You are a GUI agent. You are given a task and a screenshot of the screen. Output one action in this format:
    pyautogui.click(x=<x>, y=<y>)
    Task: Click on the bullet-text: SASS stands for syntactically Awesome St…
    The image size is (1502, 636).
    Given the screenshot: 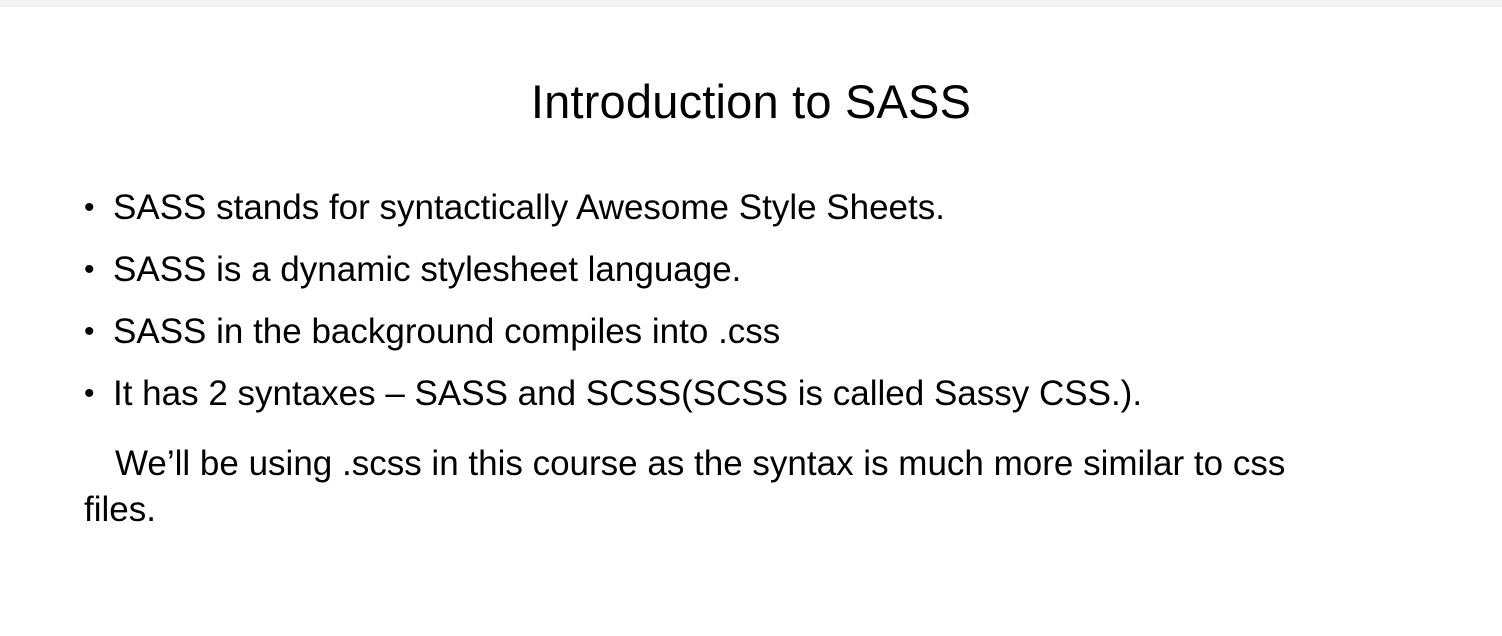 What is the action you would take?
    pyautogui.click(x=529, y=207)
    